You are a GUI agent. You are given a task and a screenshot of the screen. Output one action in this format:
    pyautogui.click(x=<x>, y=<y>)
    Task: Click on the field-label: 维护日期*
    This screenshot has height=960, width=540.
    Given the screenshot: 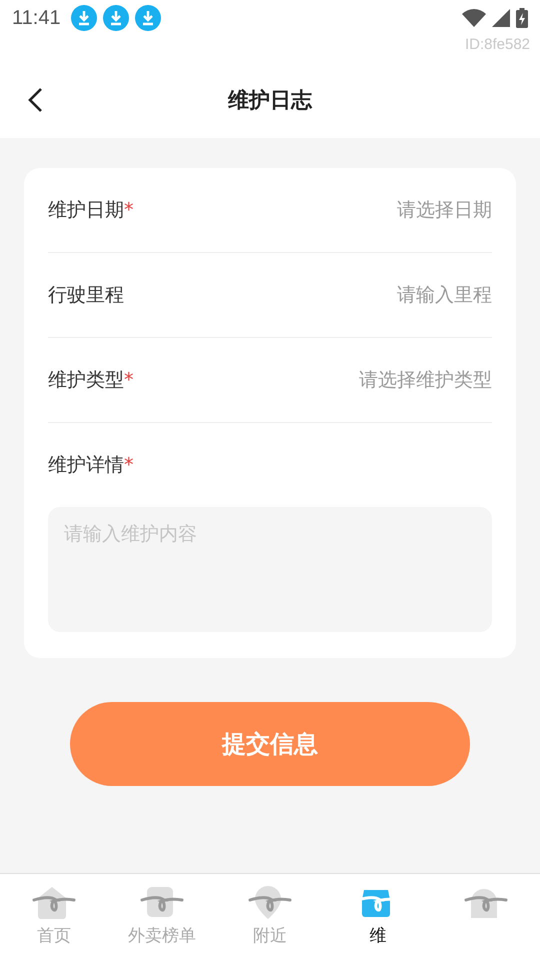 What is the action you would take?
    pyautogui.click(x=91, y=210)
    